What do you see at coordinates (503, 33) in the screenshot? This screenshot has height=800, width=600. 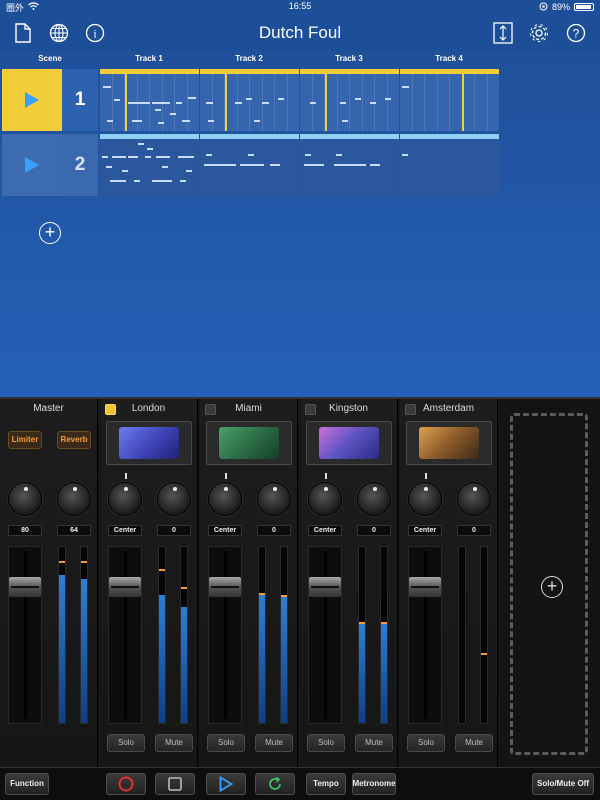 I see `export-icon` at bounding box center [503, 33].